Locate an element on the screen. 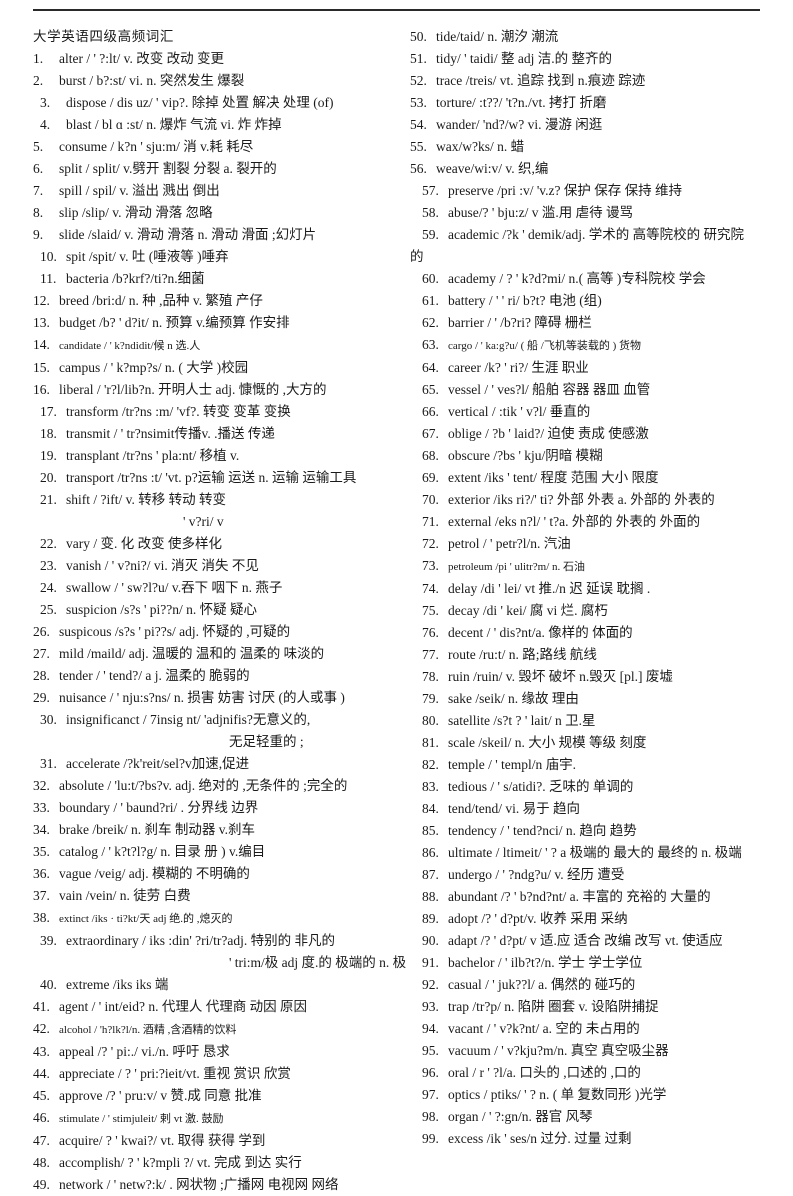 This screenshot has width=793, height=1196. entry-number: 38. is located at coordinates (41, 917).